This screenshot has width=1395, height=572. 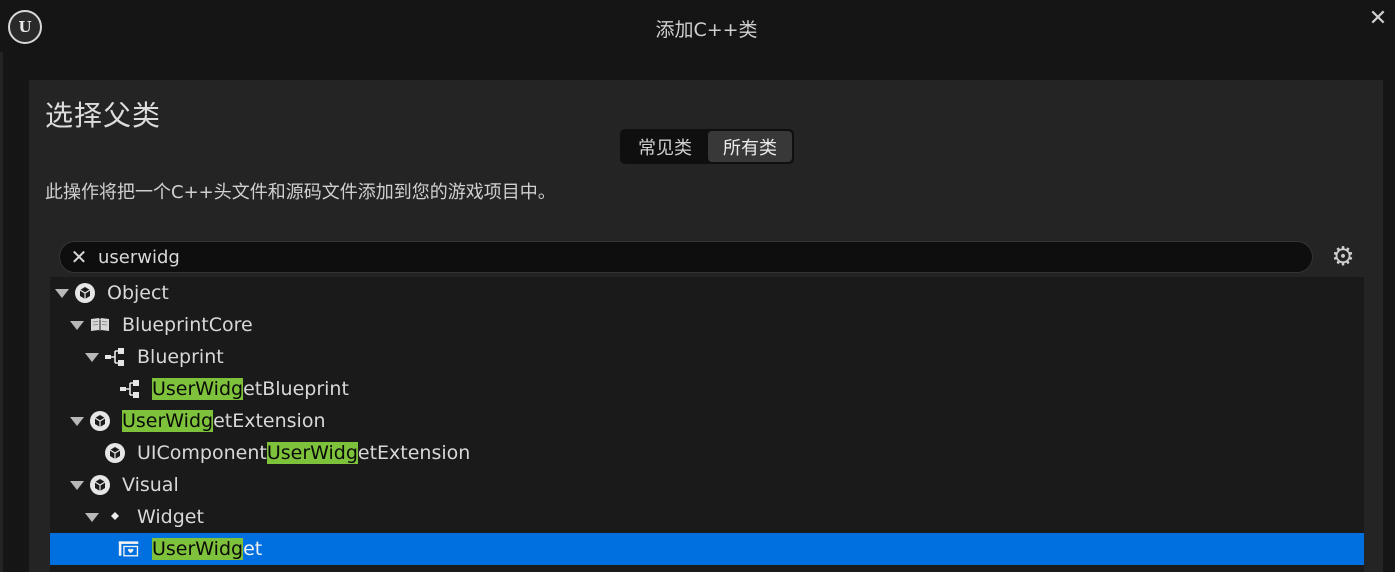 What do you see at coordinates (1, 312) in the screenshot?
I see `window-frame` at bounding box center [1, 312].